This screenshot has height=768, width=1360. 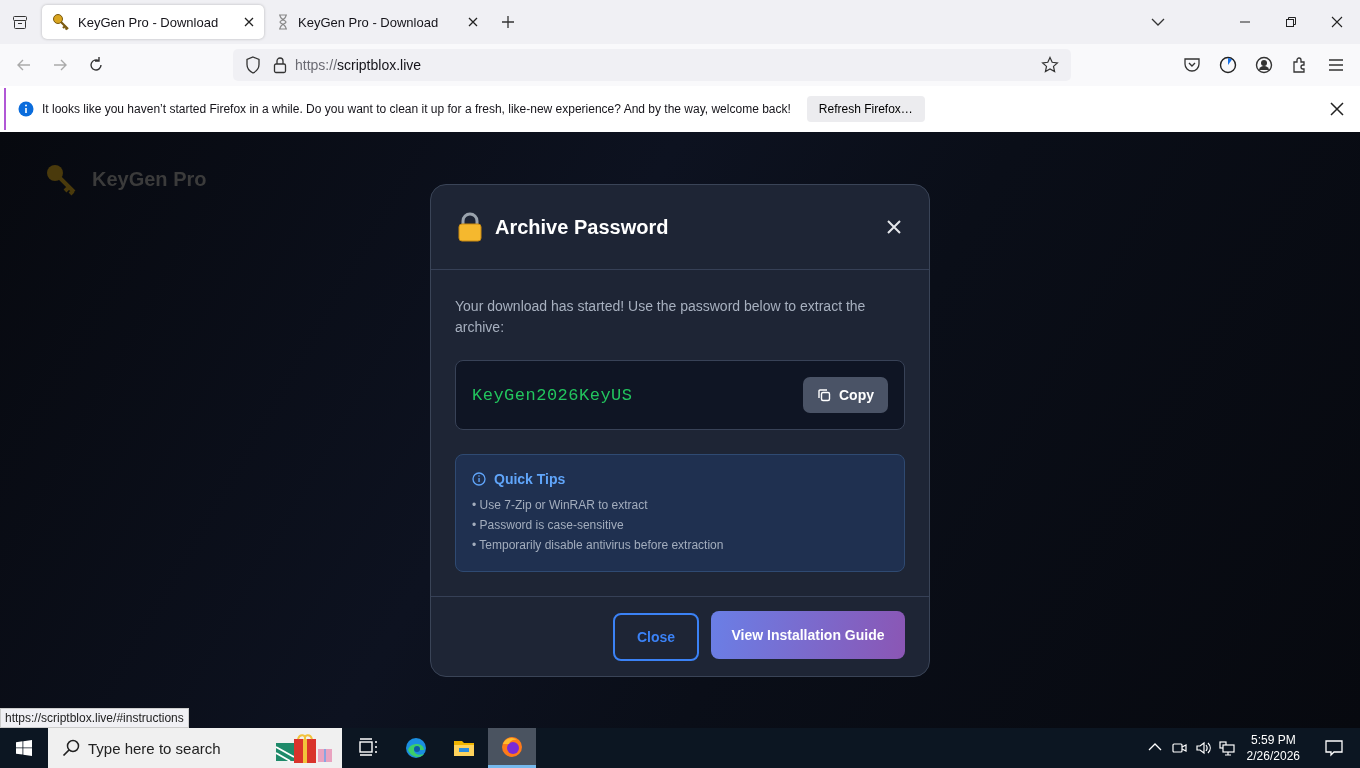 What do you see at coordinates (94, 718) in the screenshot?
I see `status-url: https://scriptblox.live/#instructions` at bounding box center [94, 718].